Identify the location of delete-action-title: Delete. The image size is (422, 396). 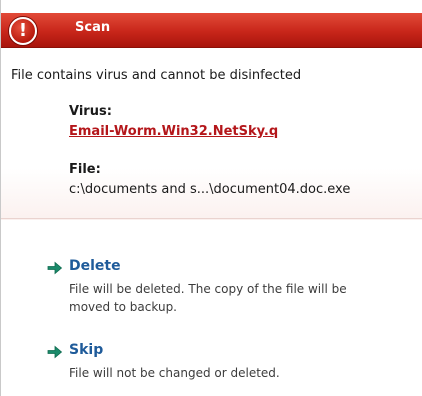
(95, 266).